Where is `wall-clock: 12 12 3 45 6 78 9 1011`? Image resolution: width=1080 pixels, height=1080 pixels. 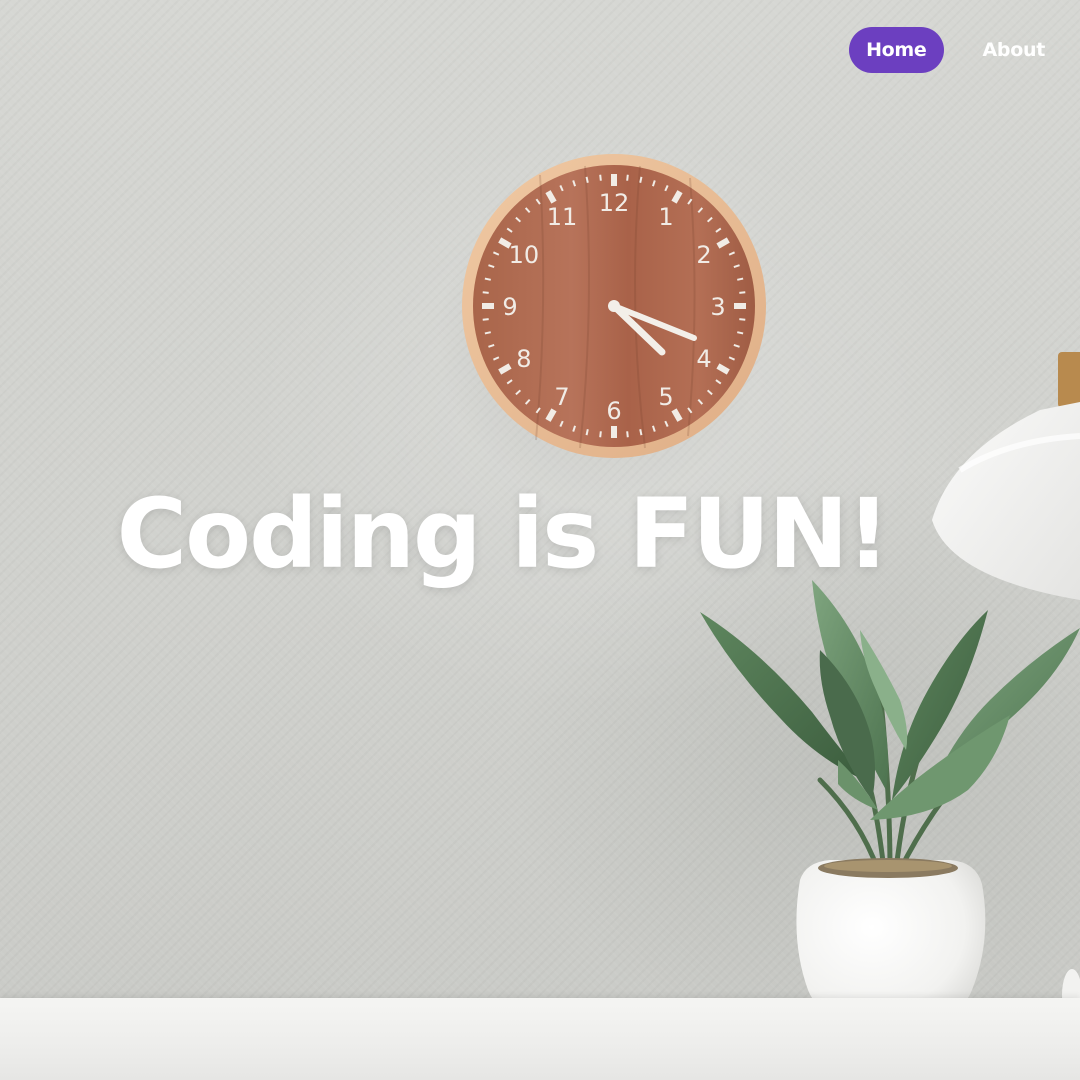 wall-clock: 12 12 3 45 6 78 9 1011 is located at coordinates (614, 306).